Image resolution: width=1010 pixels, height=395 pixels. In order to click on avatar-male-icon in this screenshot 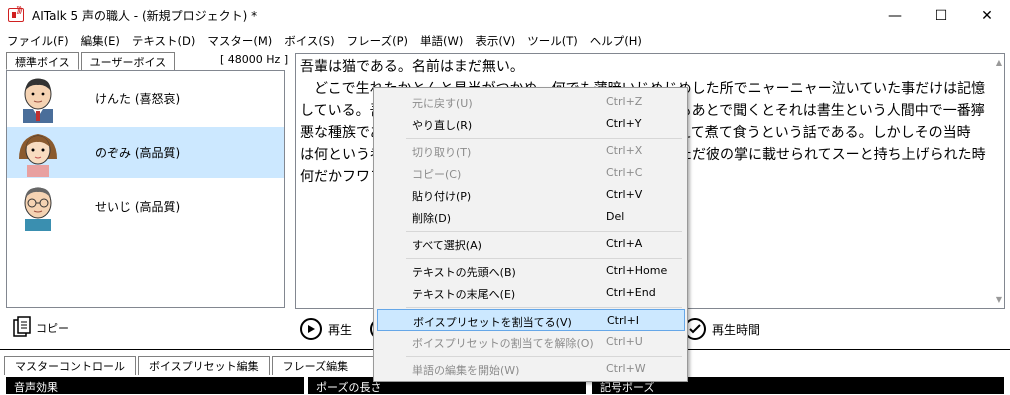, I will do `click(38, 100)`.